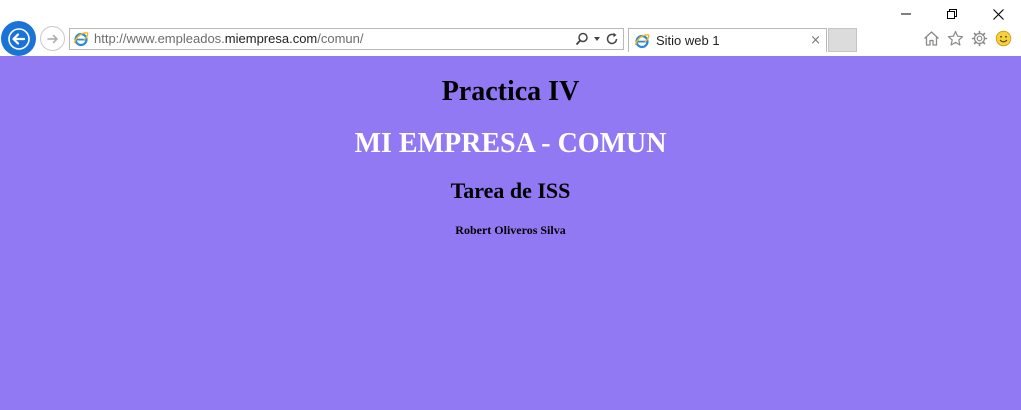 The image size is (1021, 410). What do you see at coordinates (815, 41) in the screenshot?
I see `tab-close-icon: ×` at bounding box center [815, 41].